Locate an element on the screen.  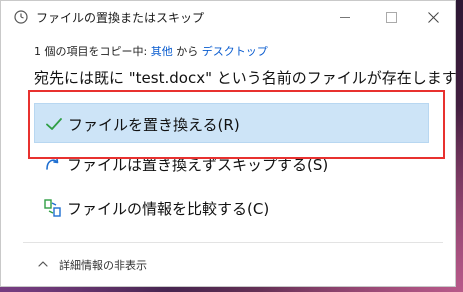
title-bar: ファイルの置換またはスキップ is located at coordinates (228, 17).